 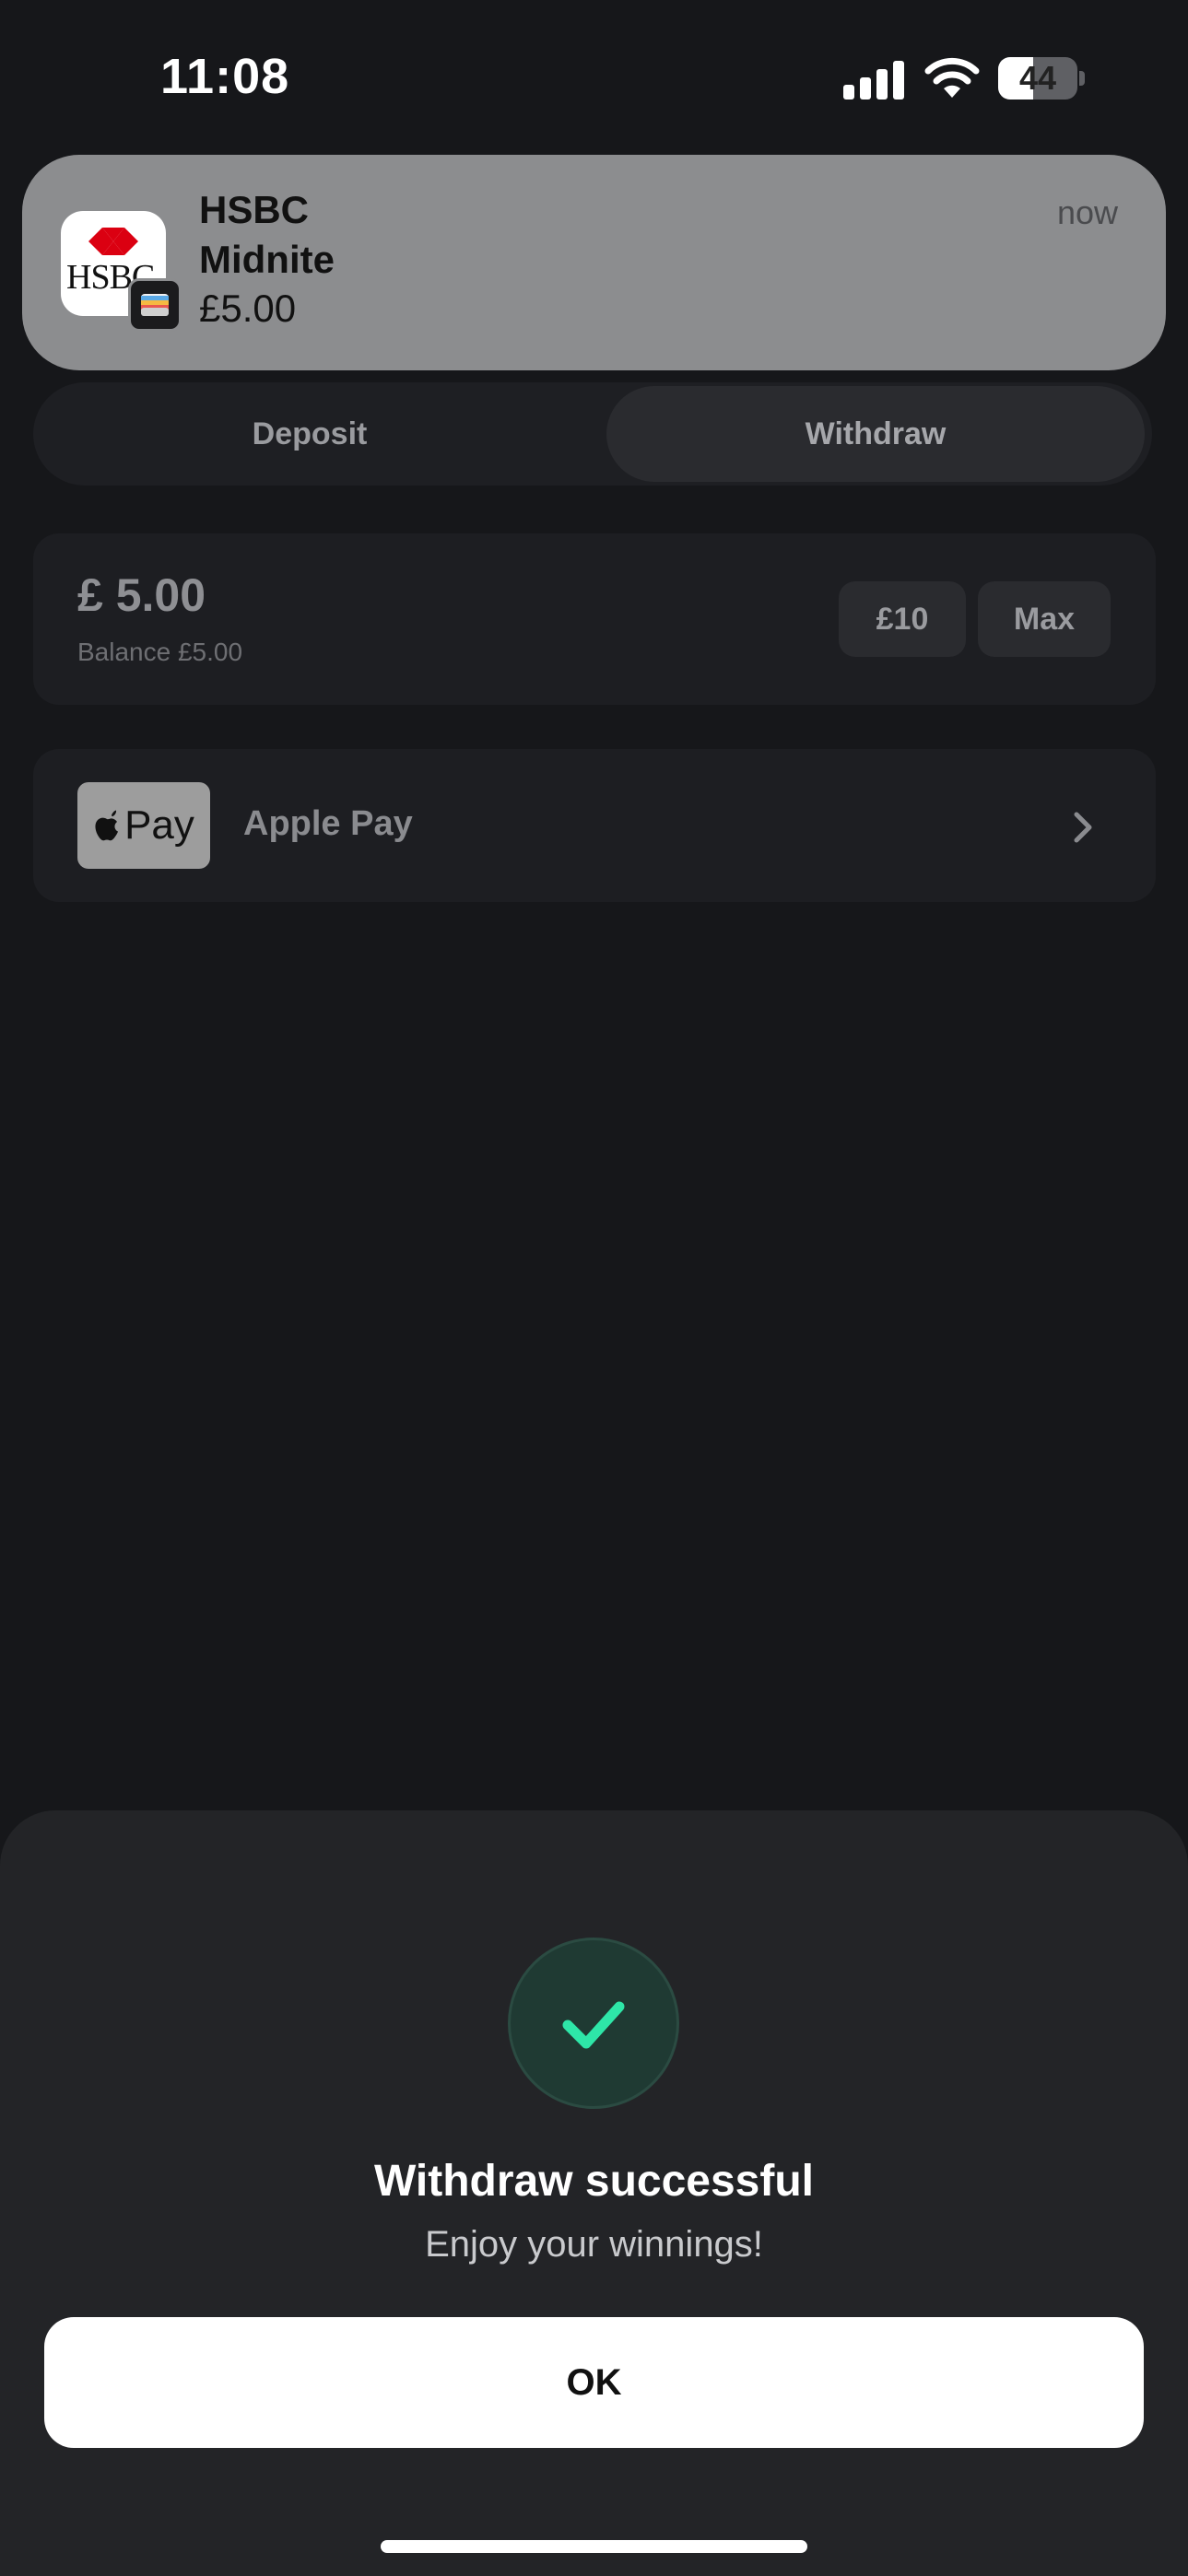 I want to click on chevron-right-icon, so click(x=1083, y=827).